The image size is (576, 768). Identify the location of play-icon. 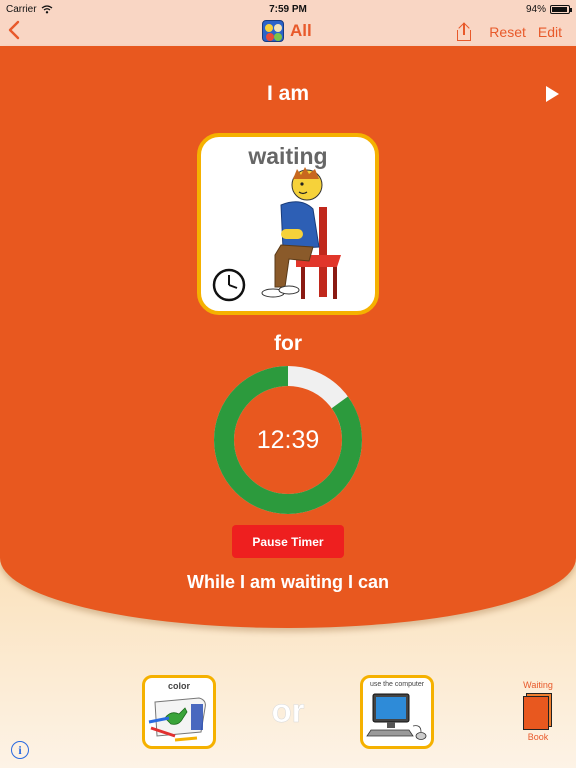
(552, 94).